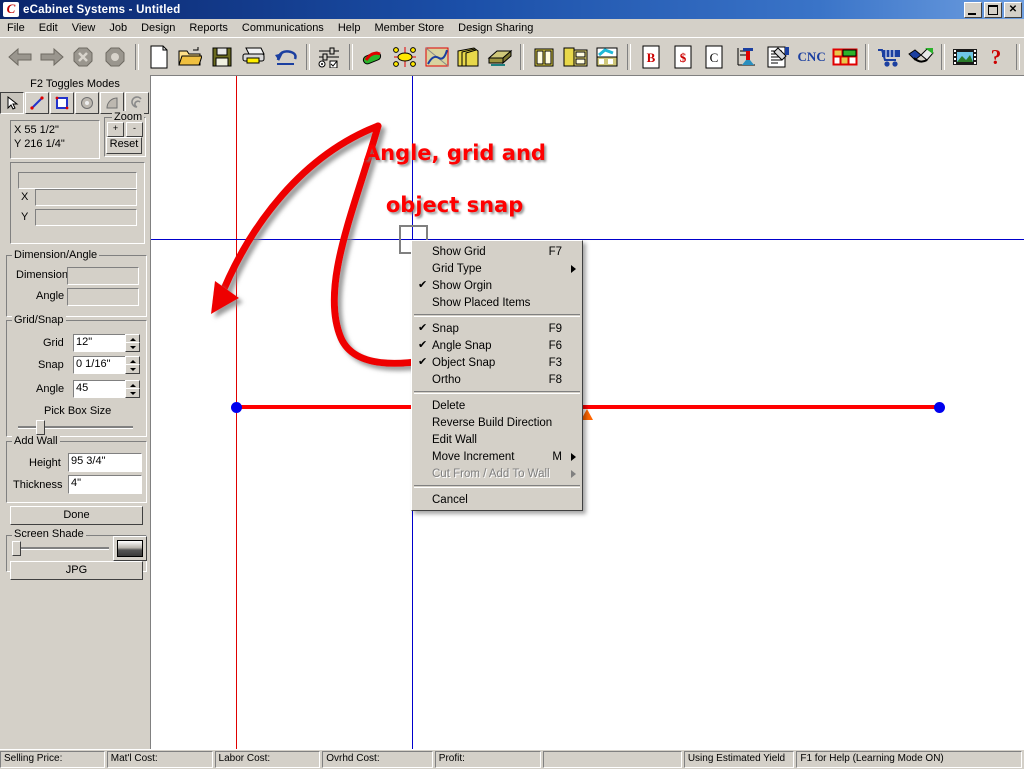 This screenshot has width=1024, height=769. What do you see at coordinates (497, 328) in the screenshot?
I see `menu-snap: ✔ Snap F9` at bounding box center [497, 328].